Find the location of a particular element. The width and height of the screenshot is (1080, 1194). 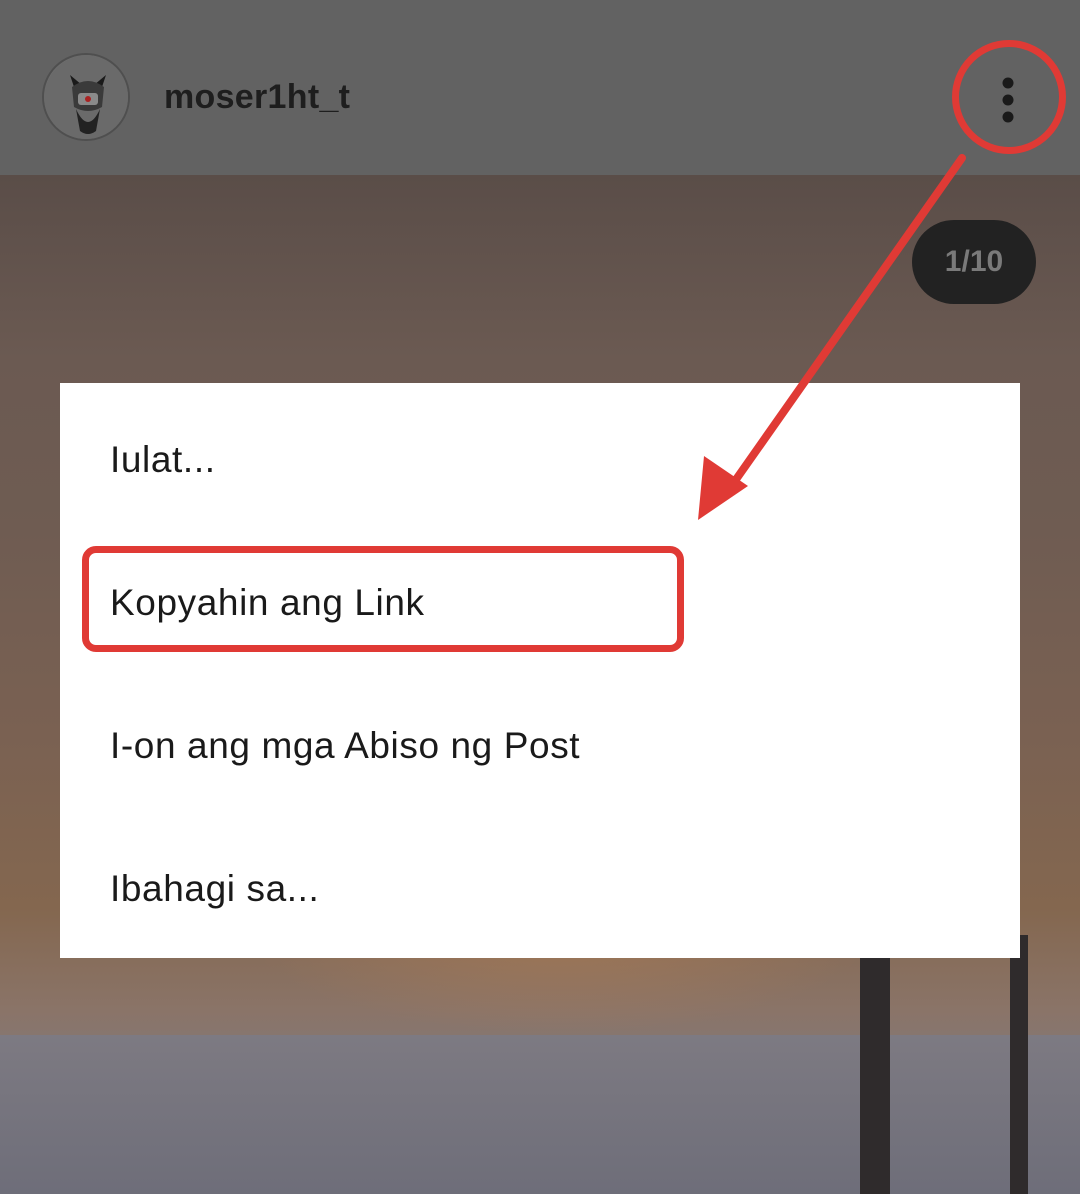

menu-item-turn-on-notifications: I-on ang mga Abiso ng Post is located at coordinates (540, 745).